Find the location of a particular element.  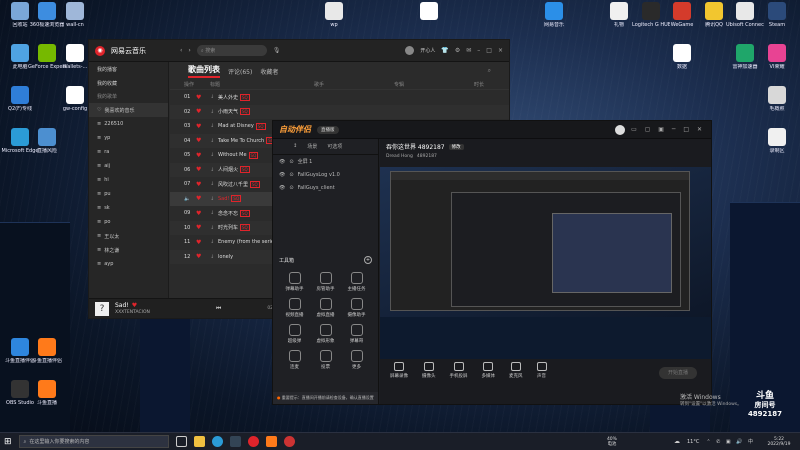

desktop-icon: 录制区 is located at coordinates (777, 141).